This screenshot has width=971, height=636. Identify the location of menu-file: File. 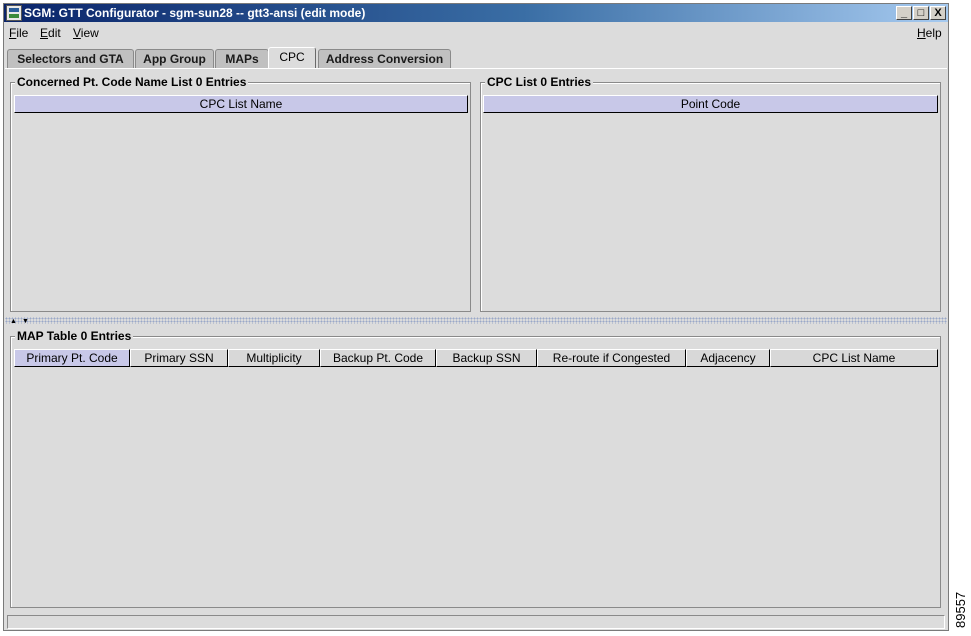
(18, 33).